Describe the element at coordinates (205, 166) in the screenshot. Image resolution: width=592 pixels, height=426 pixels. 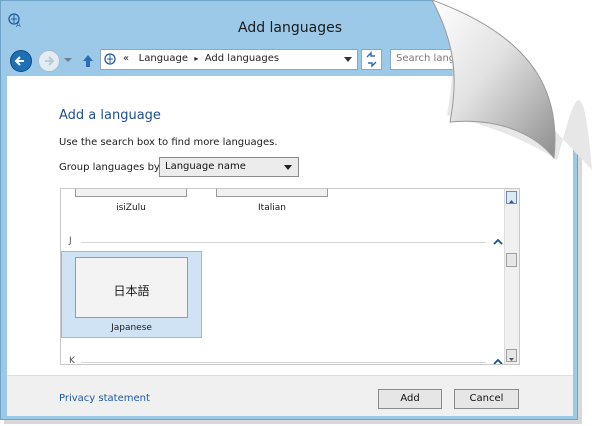
I see `group-by-value: Language name` at that location.